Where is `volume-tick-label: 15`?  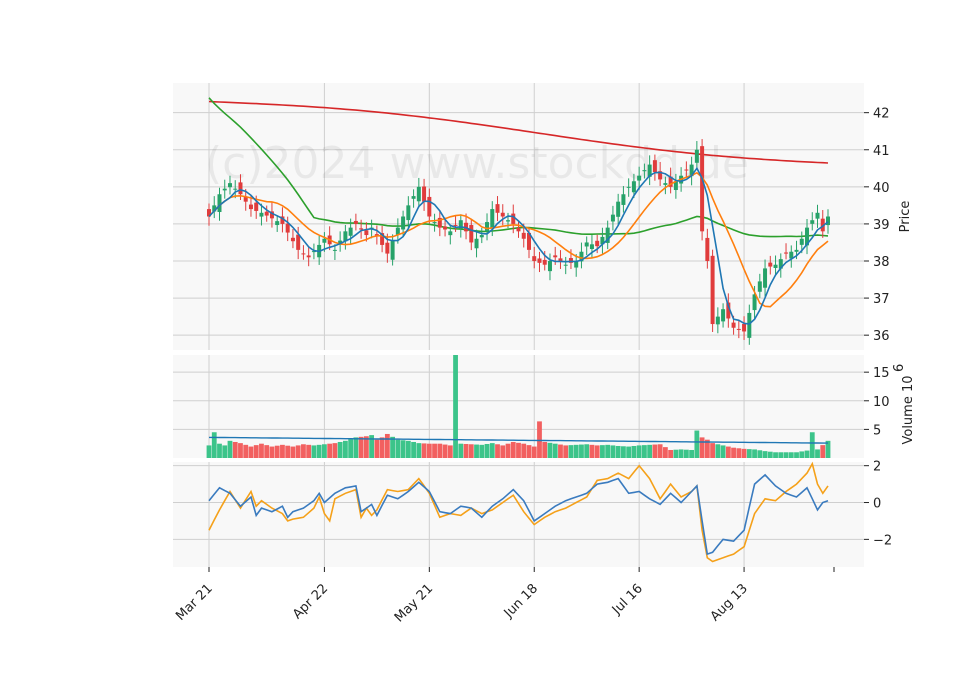
volume-tick-label: 15 is located at coordinates (881, 373).